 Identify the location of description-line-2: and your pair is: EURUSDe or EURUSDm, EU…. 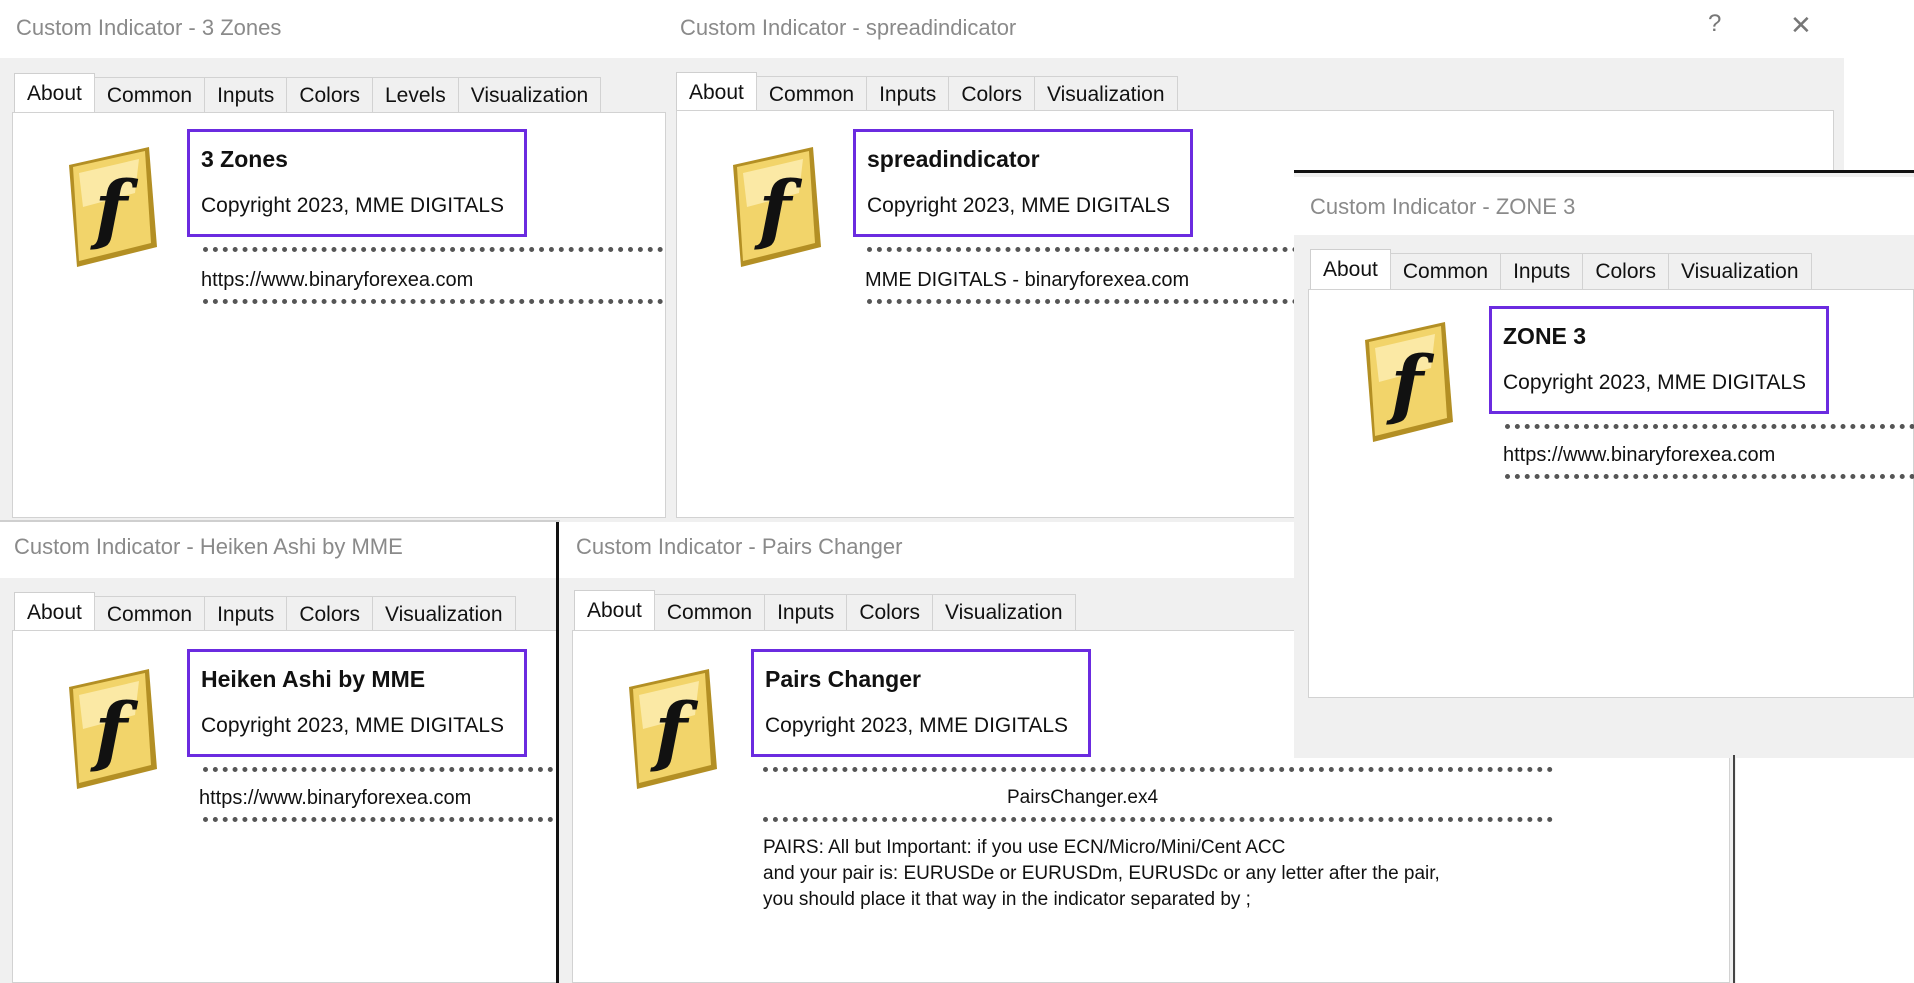
(1101, 873).